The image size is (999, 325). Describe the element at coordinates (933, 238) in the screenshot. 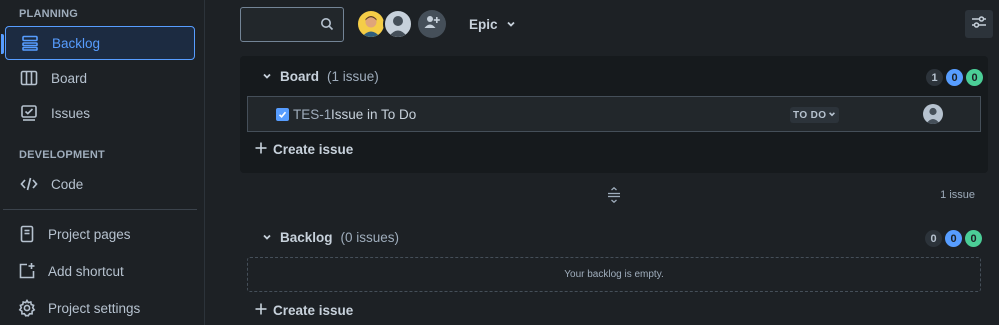

I see `todo-count-badge: 0` at that location.